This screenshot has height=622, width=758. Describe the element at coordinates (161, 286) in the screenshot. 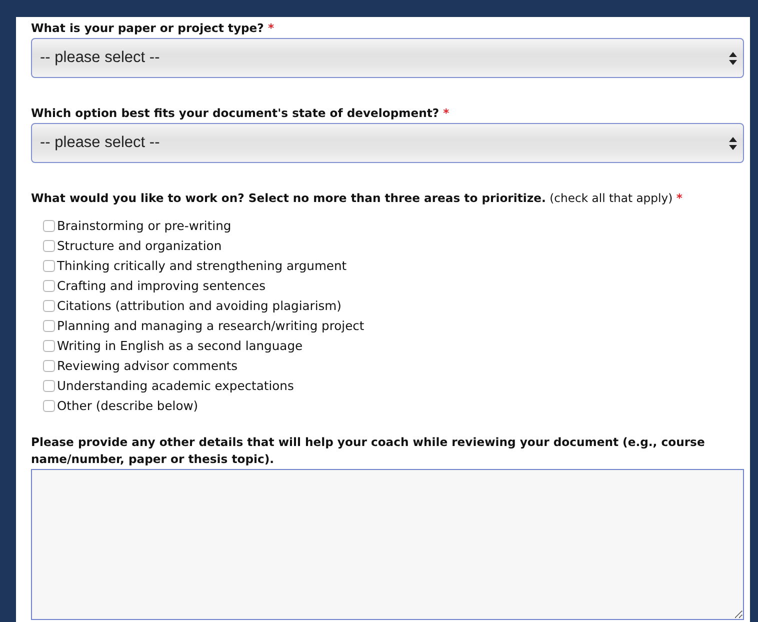

I see `checkbox-label: Crafting and improving sentences` at that location.